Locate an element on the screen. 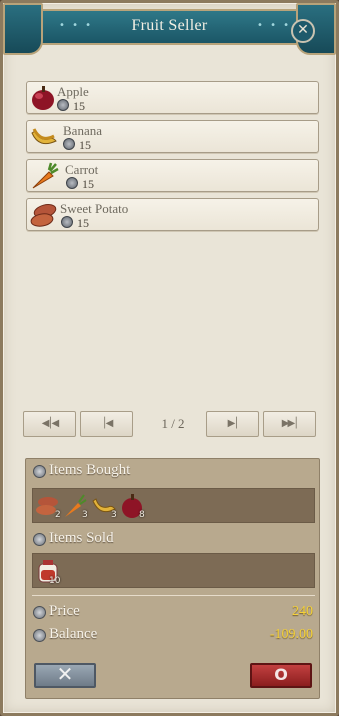 This screenshot has height=716, width=339. cancel-icon: ✕ is located at coordinates (65, 674).